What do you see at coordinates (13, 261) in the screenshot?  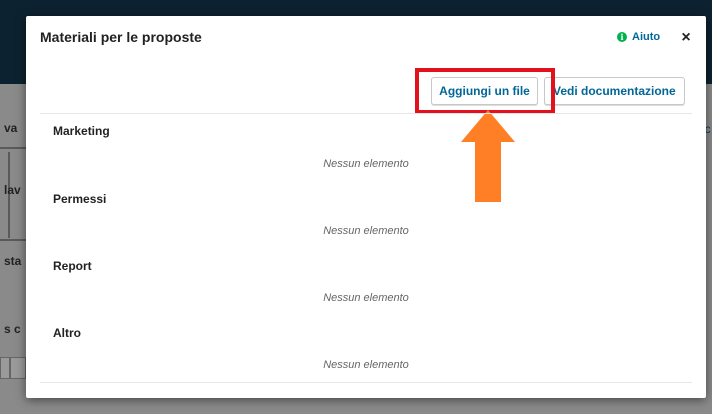 I see `background-text-fragment: sta` at bounding box center [13, 261].